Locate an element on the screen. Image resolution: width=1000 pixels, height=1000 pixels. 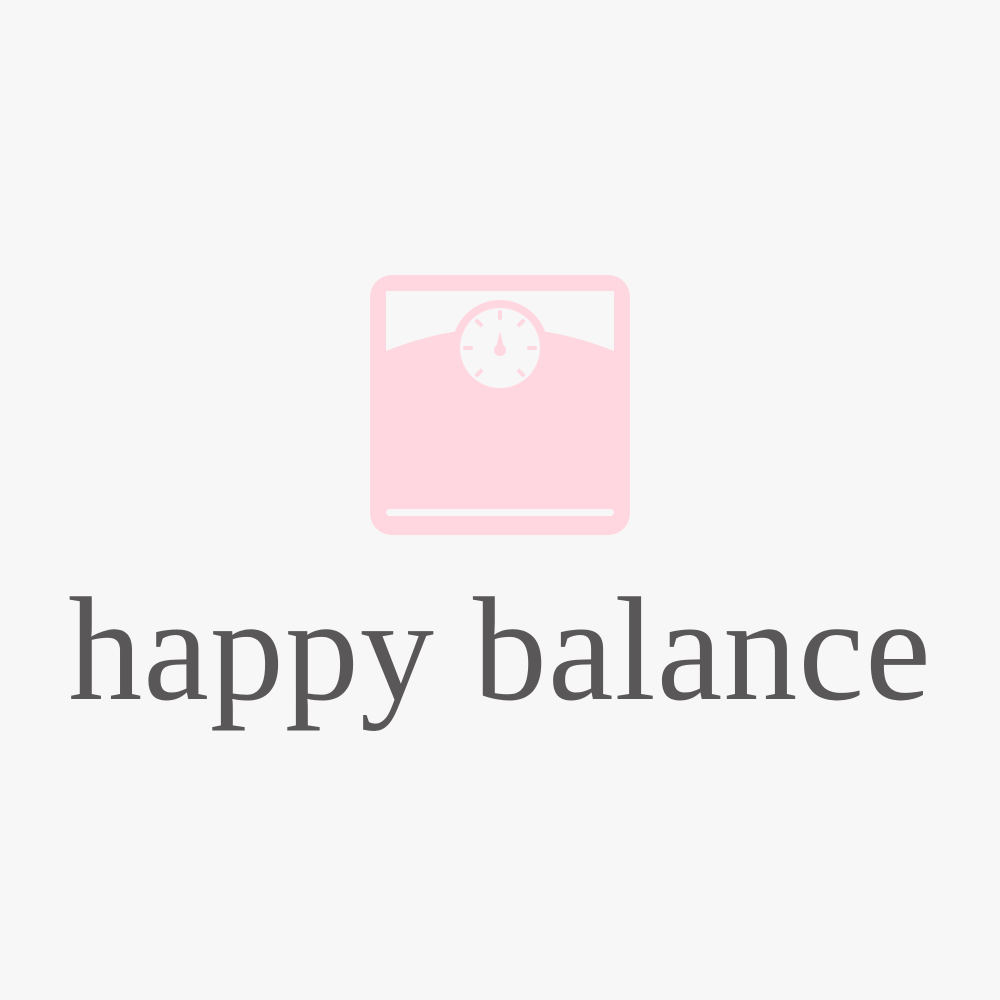
scale-needle-hub is located at coordinates (500, 350).